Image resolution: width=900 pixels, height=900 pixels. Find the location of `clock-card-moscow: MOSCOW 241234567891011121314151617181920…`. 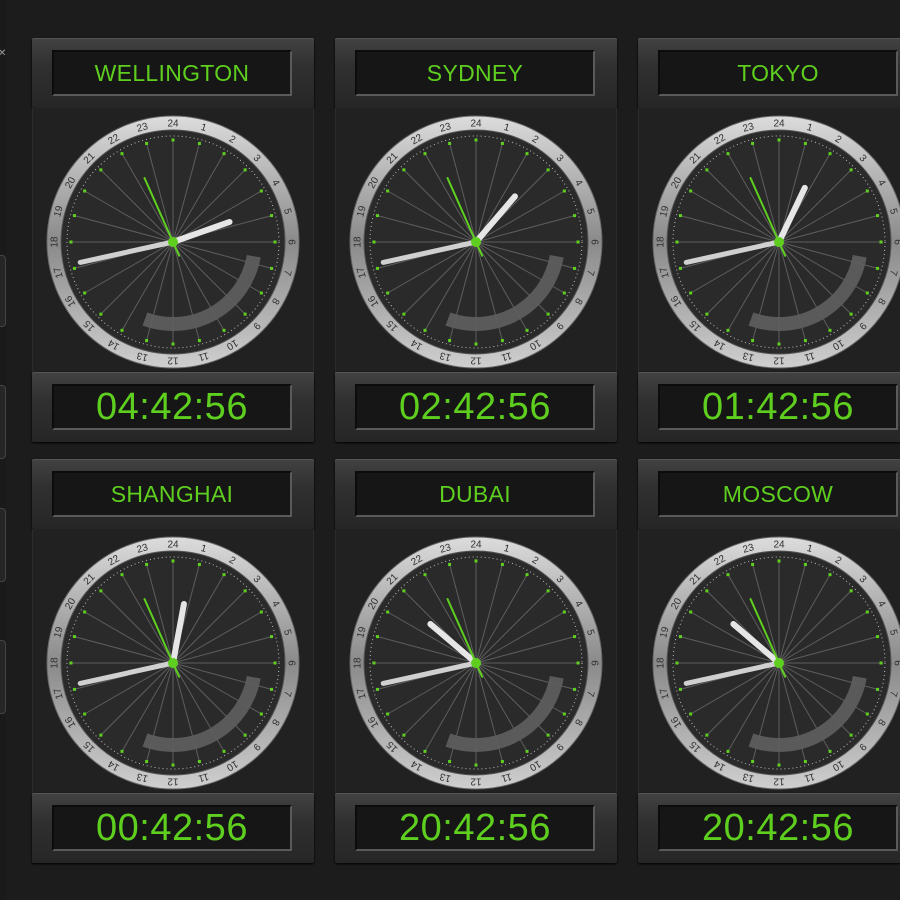

clock-card-moscow: MOSCOW 241234567891011121314151617181920… is located at coordinates (769, 661).